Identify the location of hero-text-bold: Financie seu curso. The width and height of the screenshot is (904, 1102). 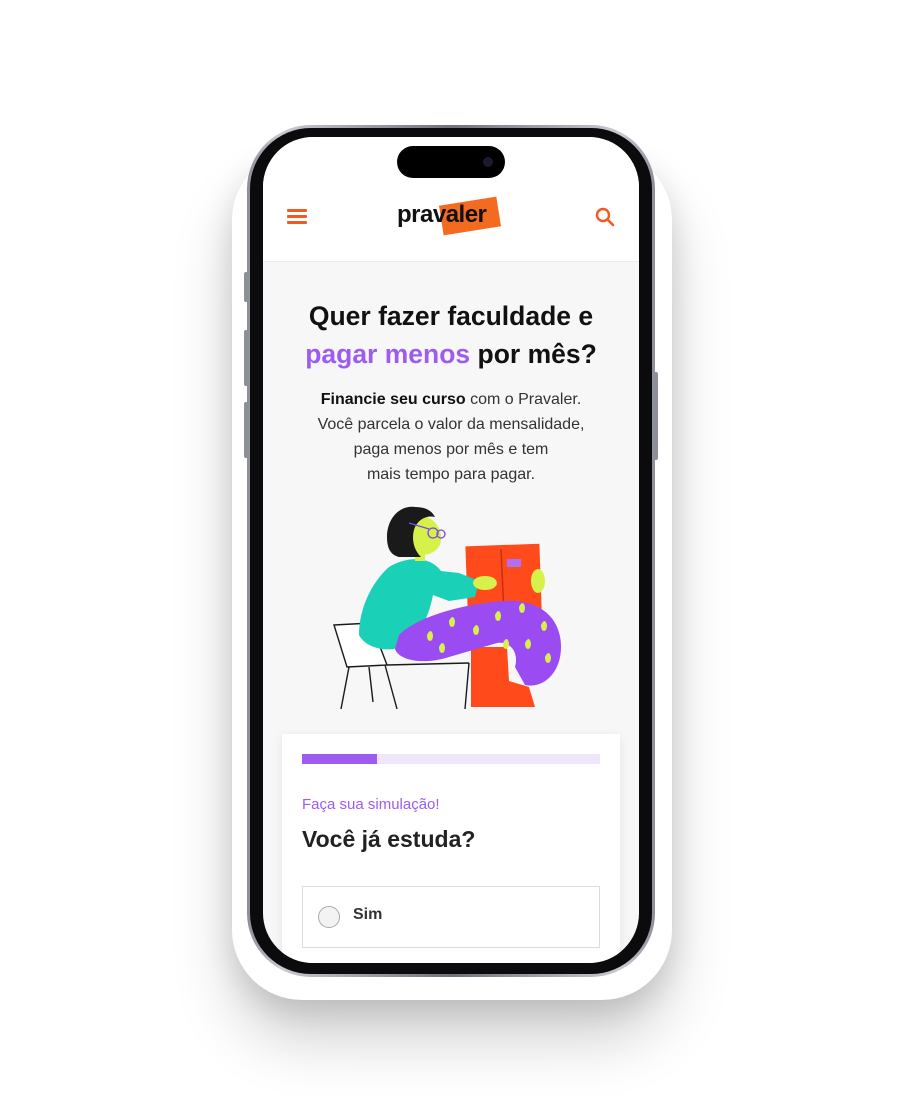
(393, 399).